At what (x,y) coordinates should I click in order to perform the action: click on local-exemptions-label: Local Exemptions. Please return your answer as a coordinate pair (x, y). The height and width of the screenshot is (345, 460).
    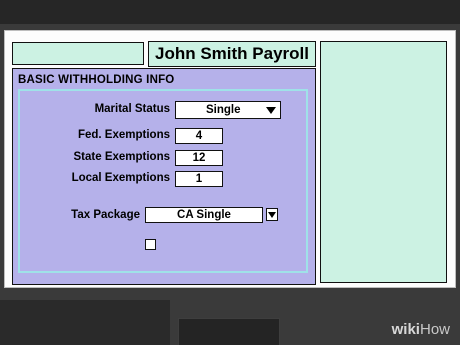
    Looking at the image, I should click on (120, 178).